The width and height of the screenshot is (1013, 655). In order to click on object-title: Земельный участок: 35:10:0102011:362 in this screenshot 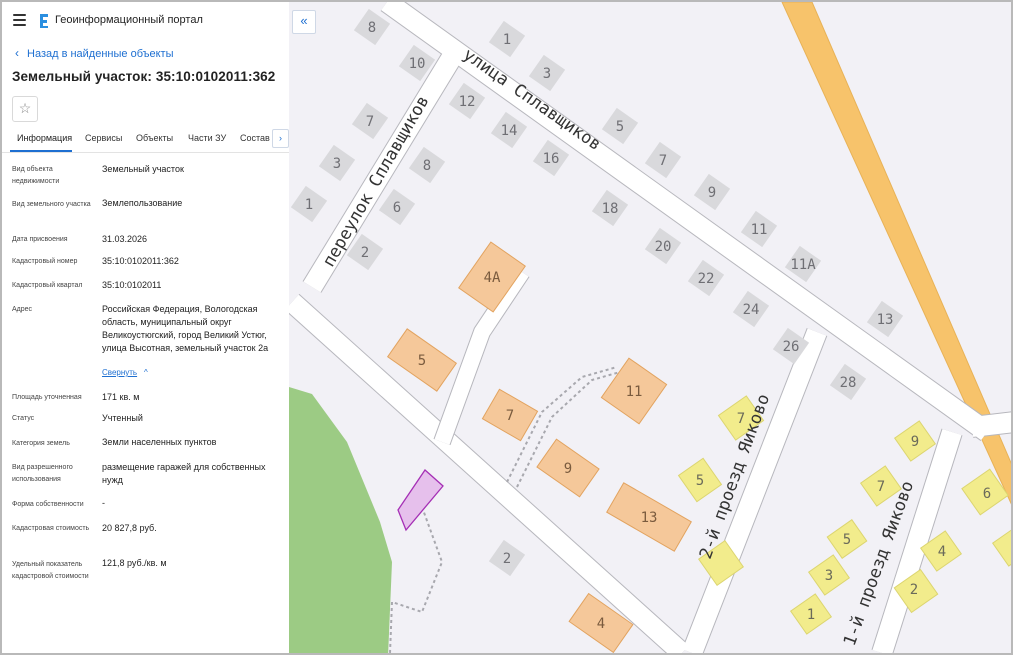, I will do `click(144, 76)`.